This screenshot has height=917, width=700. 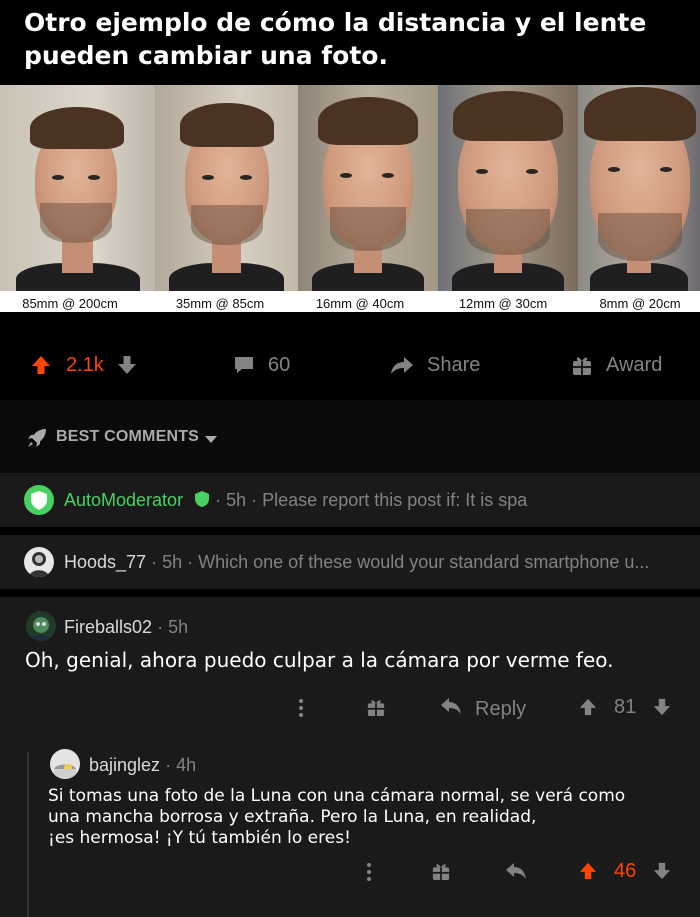 What do you see at coordinates (202, 501) in the screenshot?
I see `mod-shield-icon` at bounding box center [202, 501].